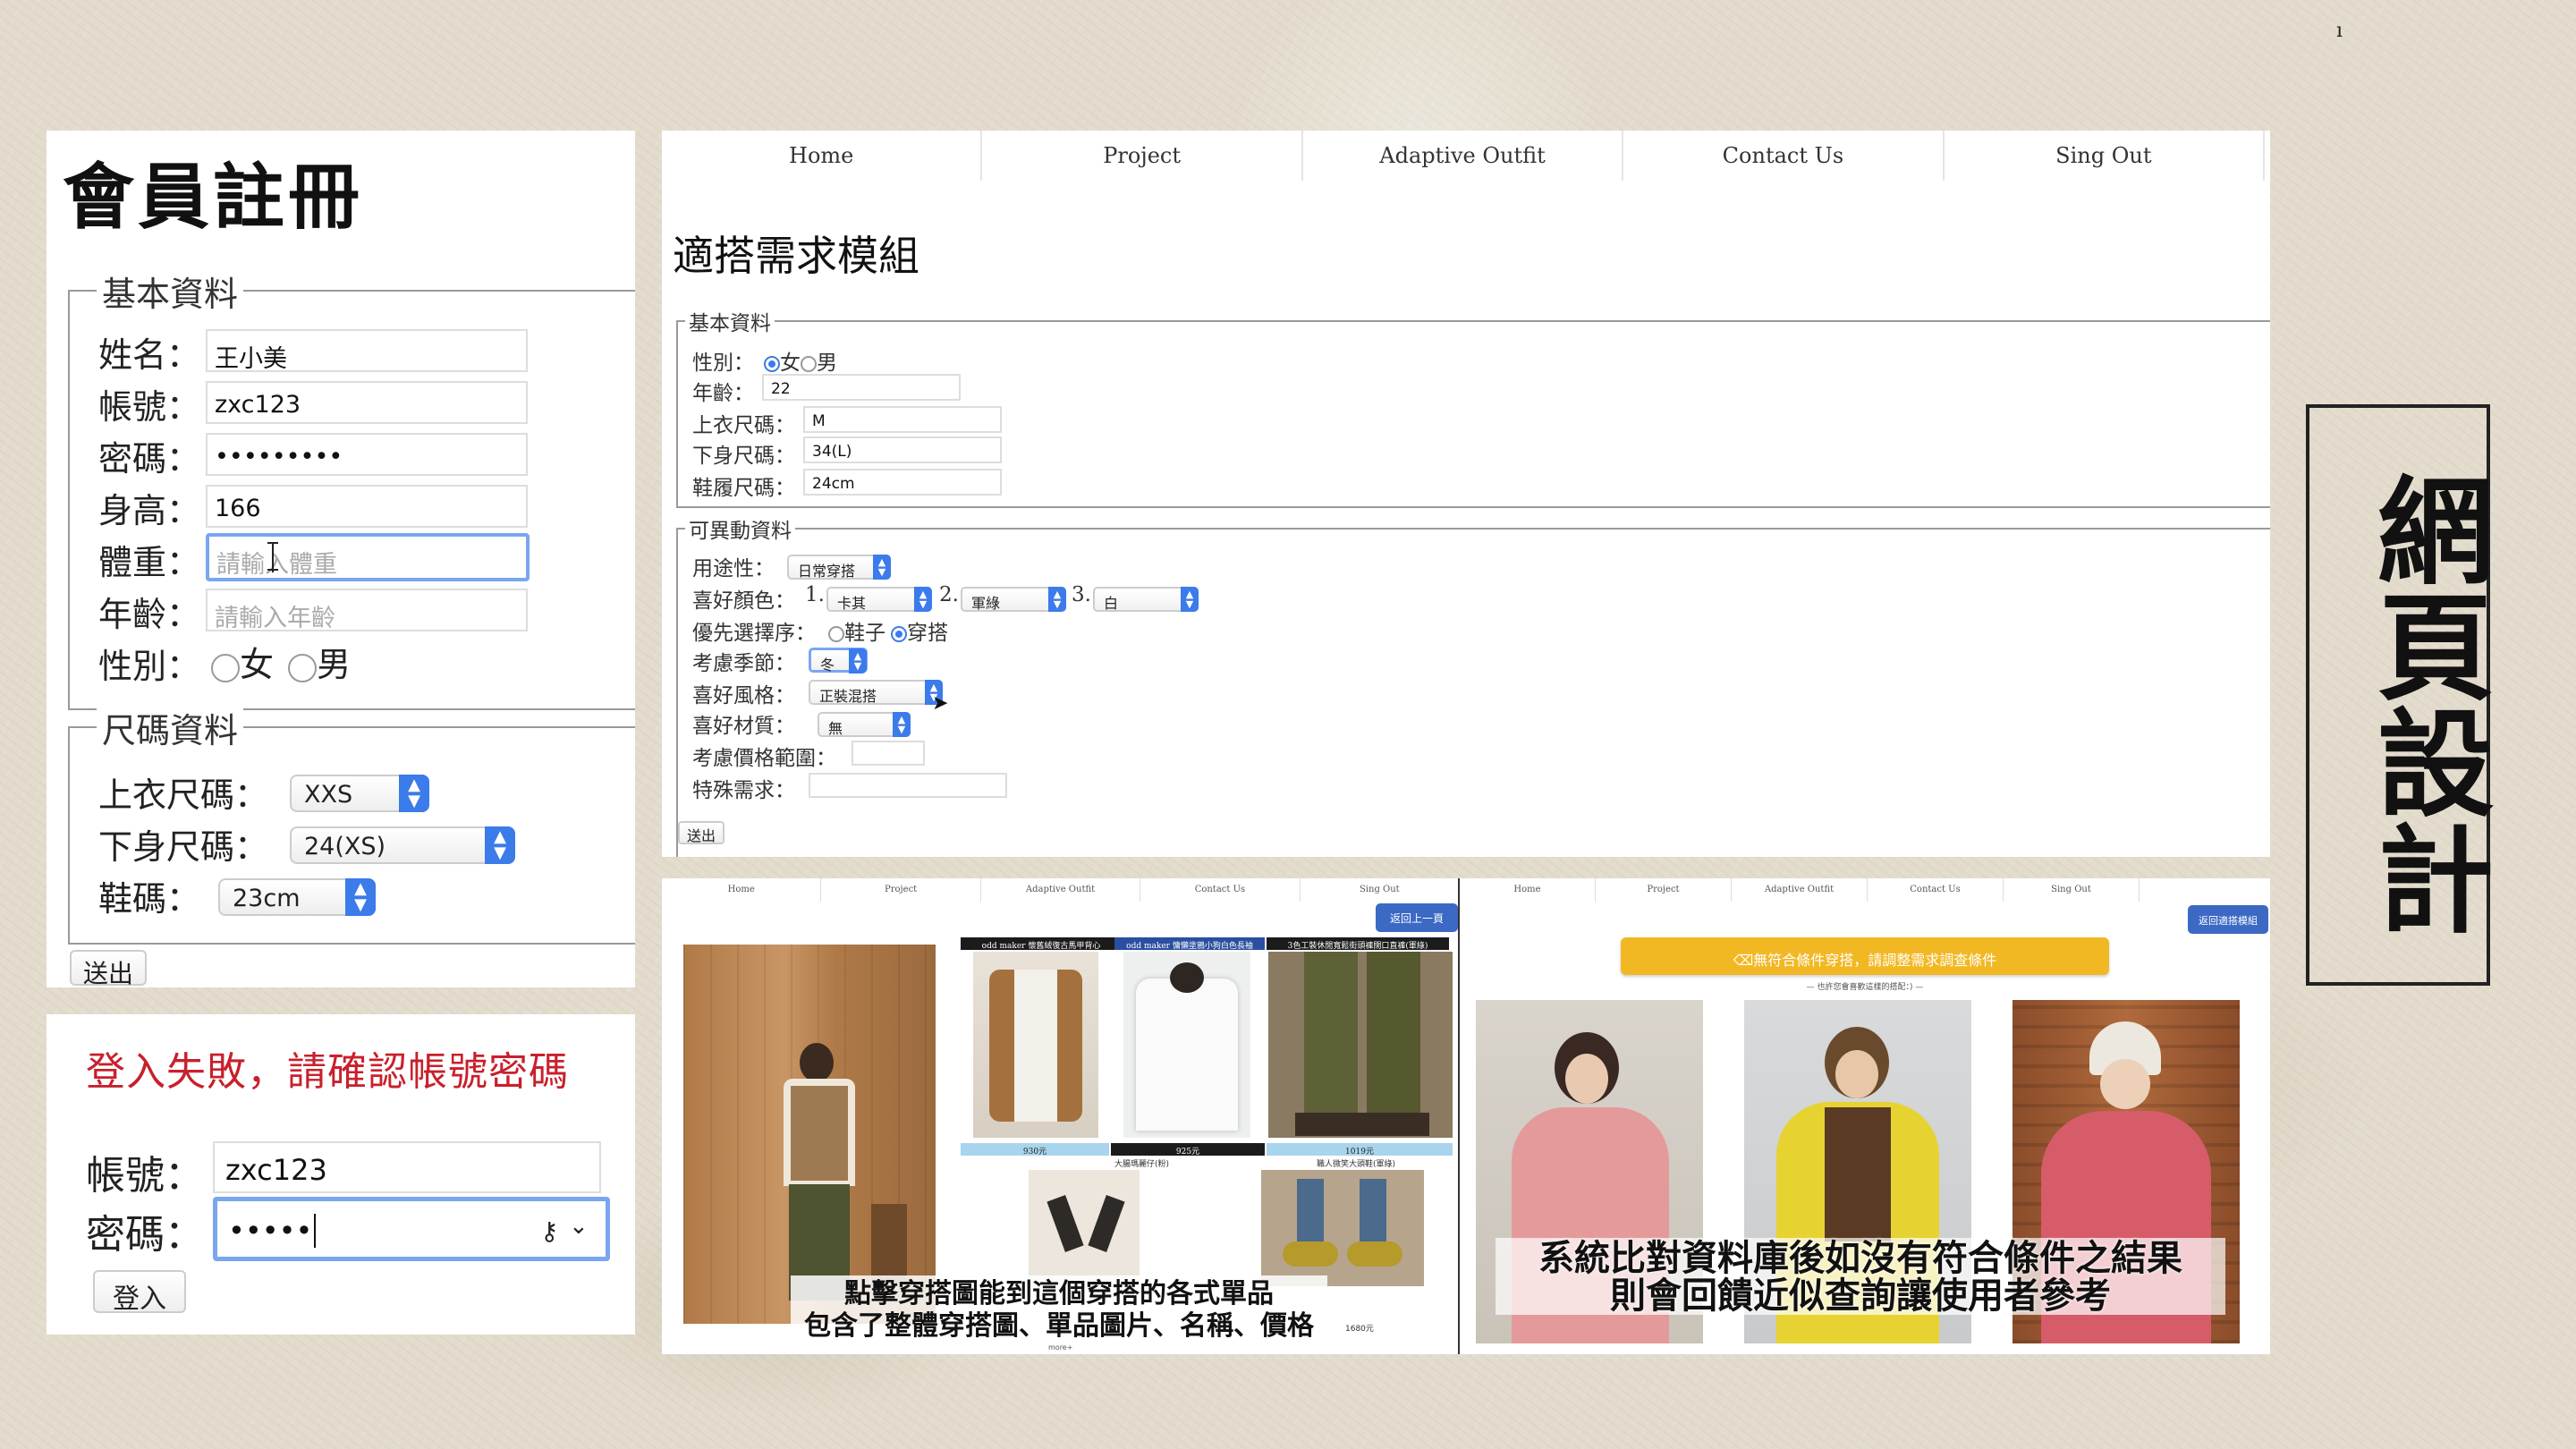  Describe the element at coordinates (865, 633) in the screenshot. I see `priority-shoes-label: 鞋子` at that location.